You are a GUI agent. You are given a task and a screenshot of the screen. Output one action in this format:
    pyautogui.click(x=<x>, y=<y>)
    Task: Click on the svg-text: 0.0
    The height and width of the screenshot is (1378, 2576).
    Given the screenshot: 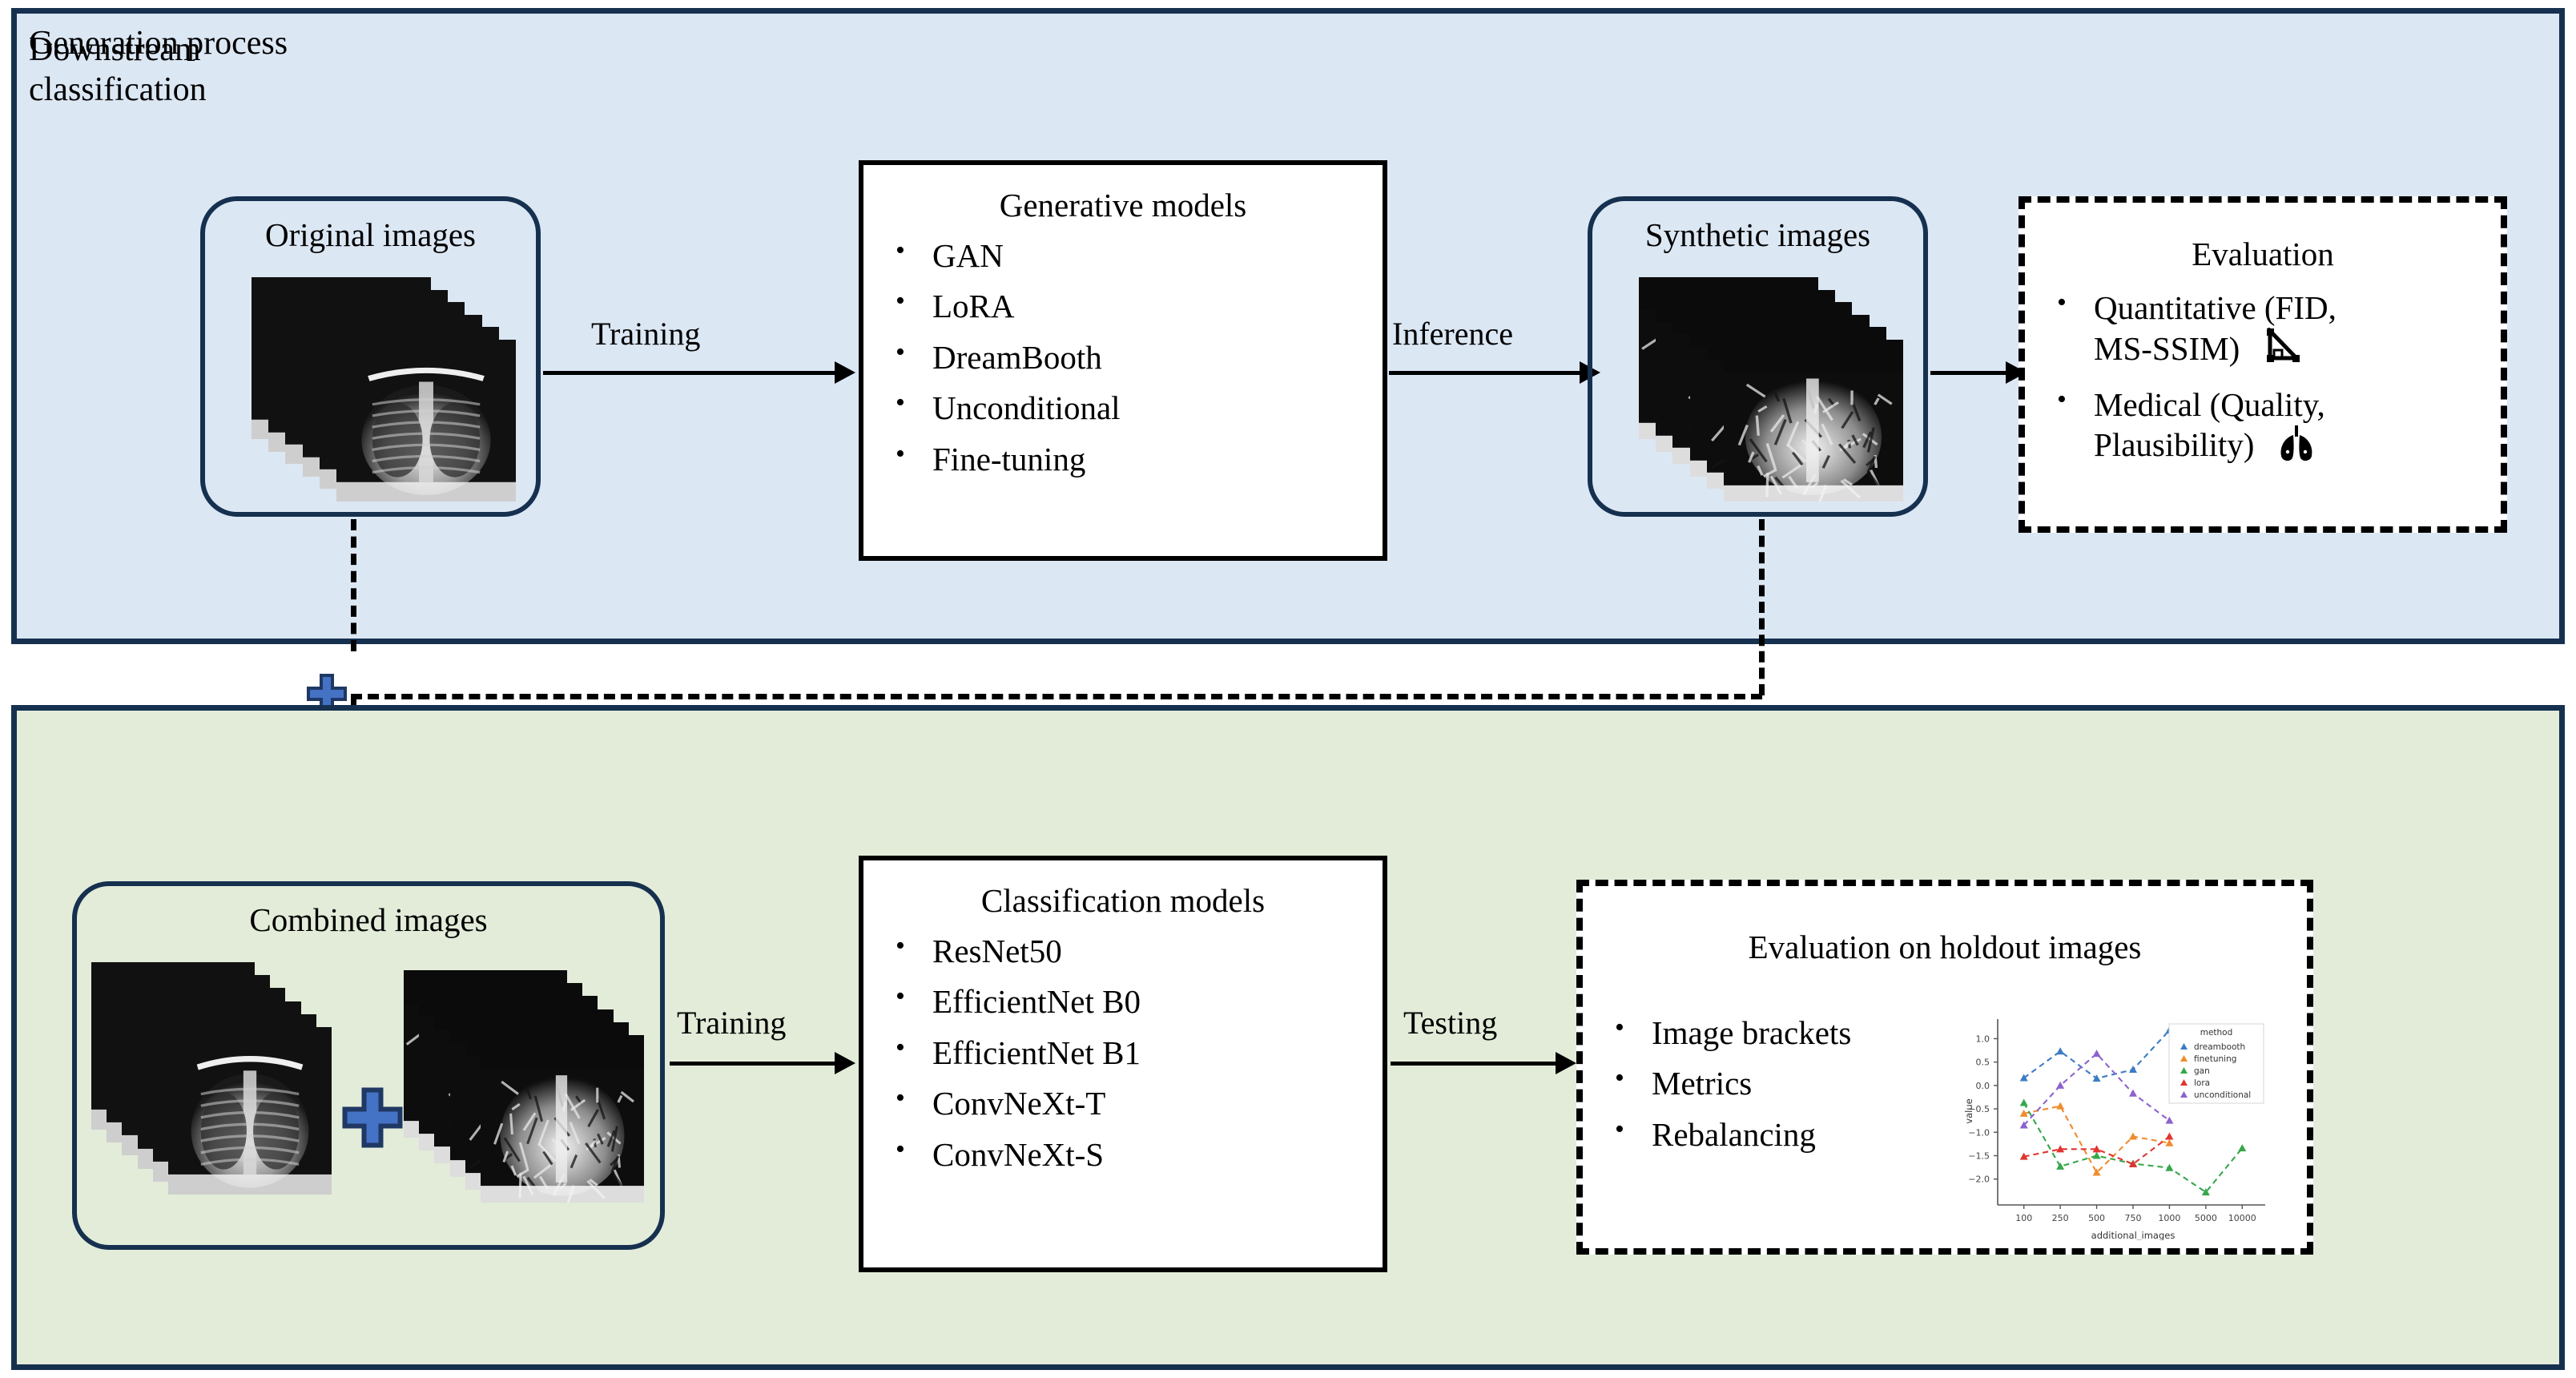 What is the action you would take?
    pyautogui.click(x=1983, y=1086)
    